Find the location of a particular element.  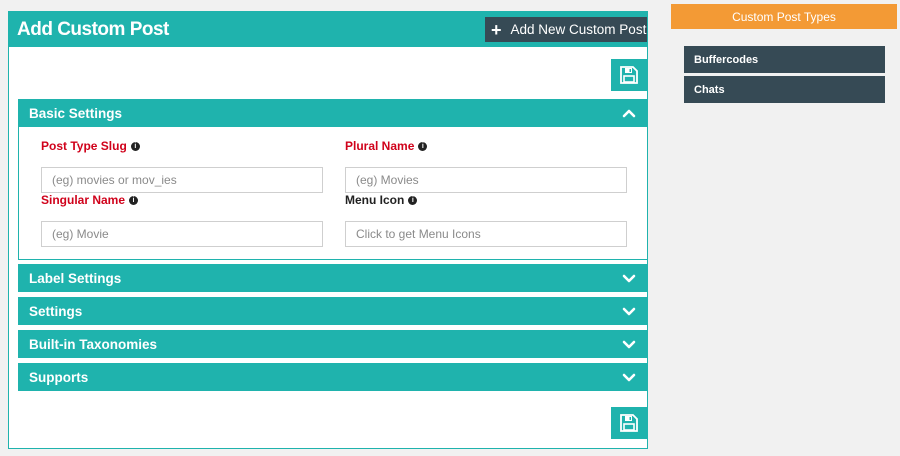

custom-post-types-heading-label: Custom Post Types is located at coordinates (784, 16).